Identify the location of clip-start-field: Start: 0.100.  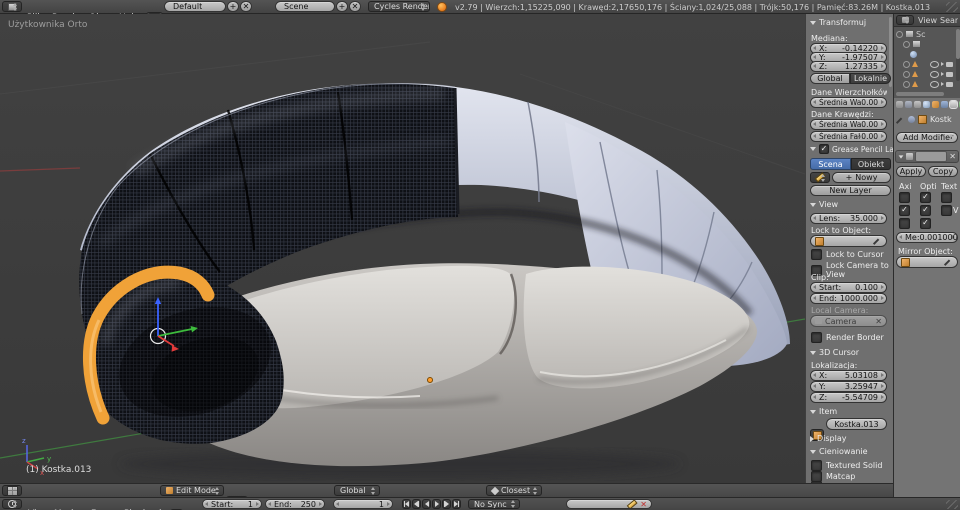
(848, 287).